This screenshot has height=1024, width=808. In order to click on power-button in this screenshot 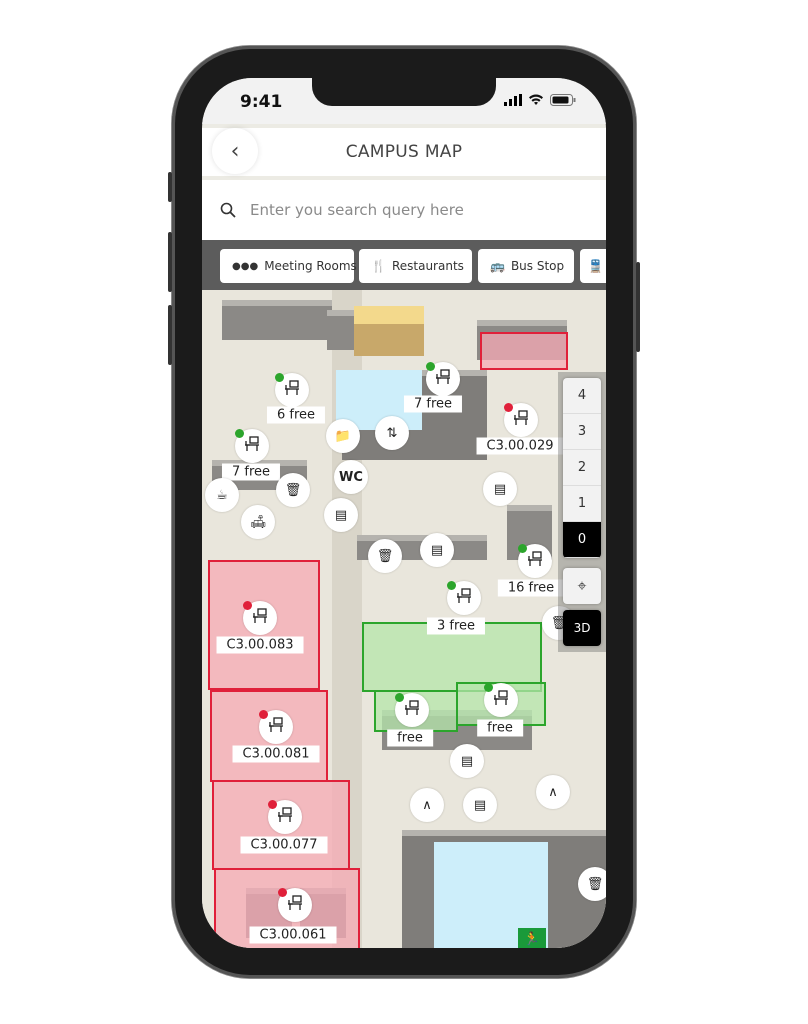, I will do `click(638, 307)`.